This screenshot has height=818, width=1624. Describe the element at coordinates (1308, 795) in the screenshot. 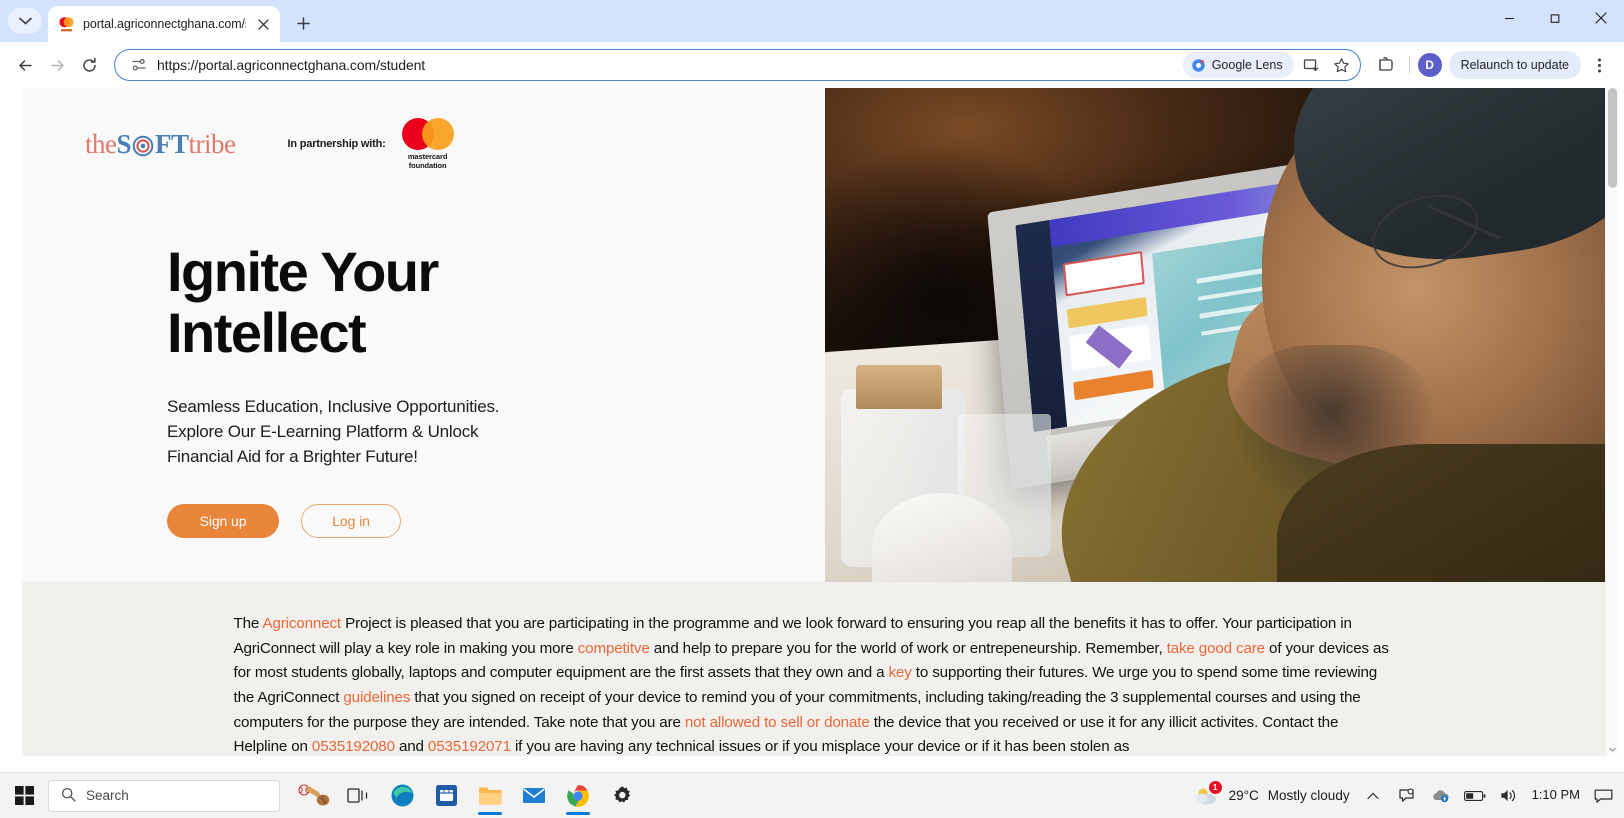

I see `weather-condition: Mostly cloudy` at that location.